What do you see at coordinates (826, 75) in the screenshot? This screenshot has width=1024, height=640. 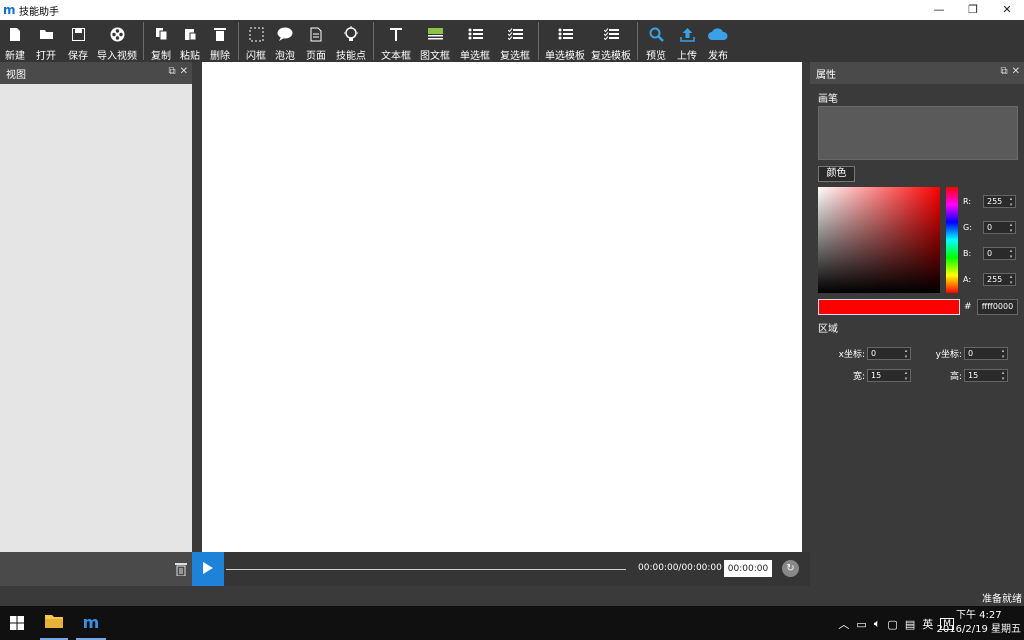 I see `properties-panel-title: 属性` at bounding box center [826, 75].